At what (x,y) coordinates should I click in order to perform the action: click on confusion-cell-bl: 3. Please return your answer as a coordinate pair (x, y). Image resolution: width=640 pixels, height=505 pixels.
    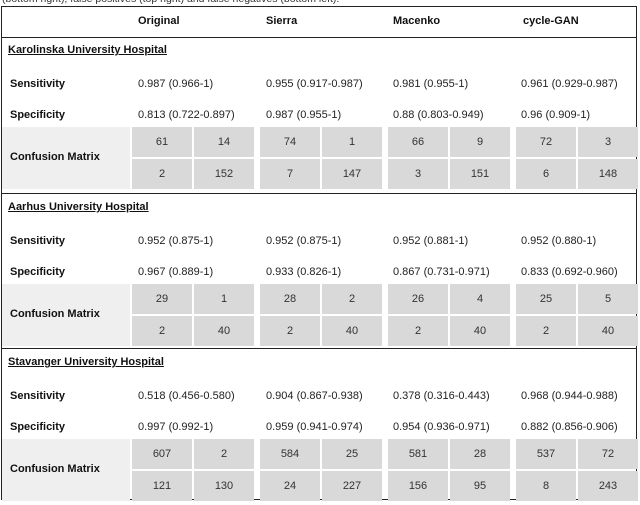
    Looking at the image, I should click on (418, 174).